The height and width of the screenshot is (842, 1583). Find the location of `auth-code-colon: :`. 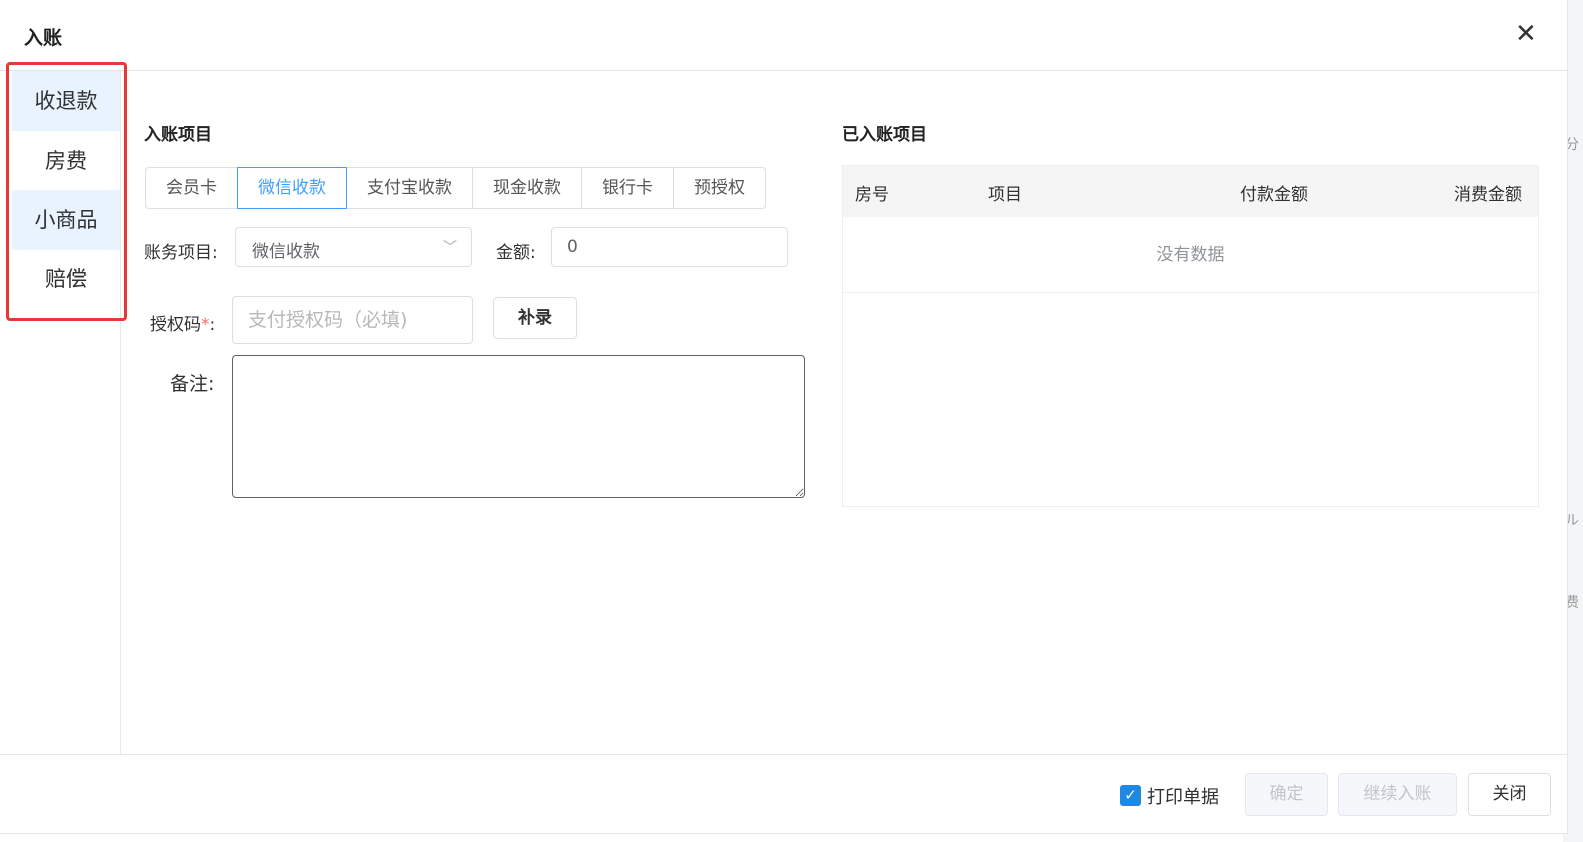

auth-code-colon: : is located at coordinates (212, 325).